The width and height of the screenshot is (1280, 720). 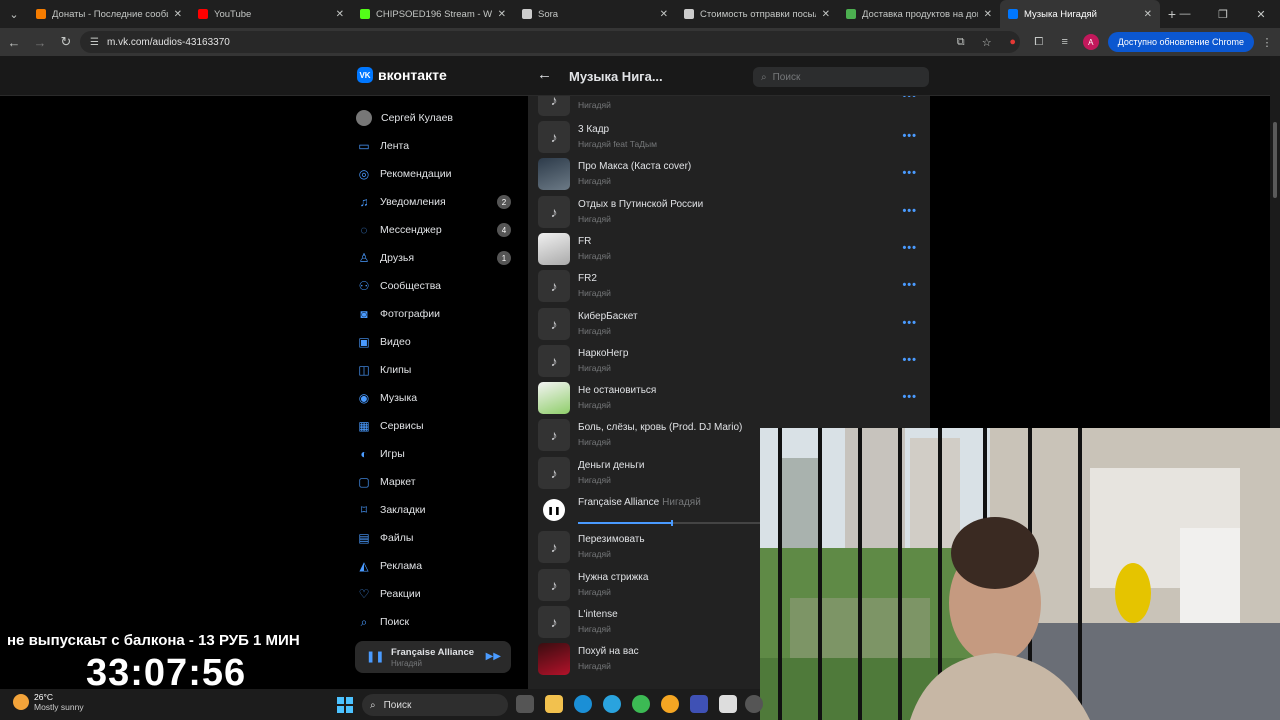 I want to click on track-row: ♪ НаркоНегр Нигадяй •••, so click(x=729, y=361).